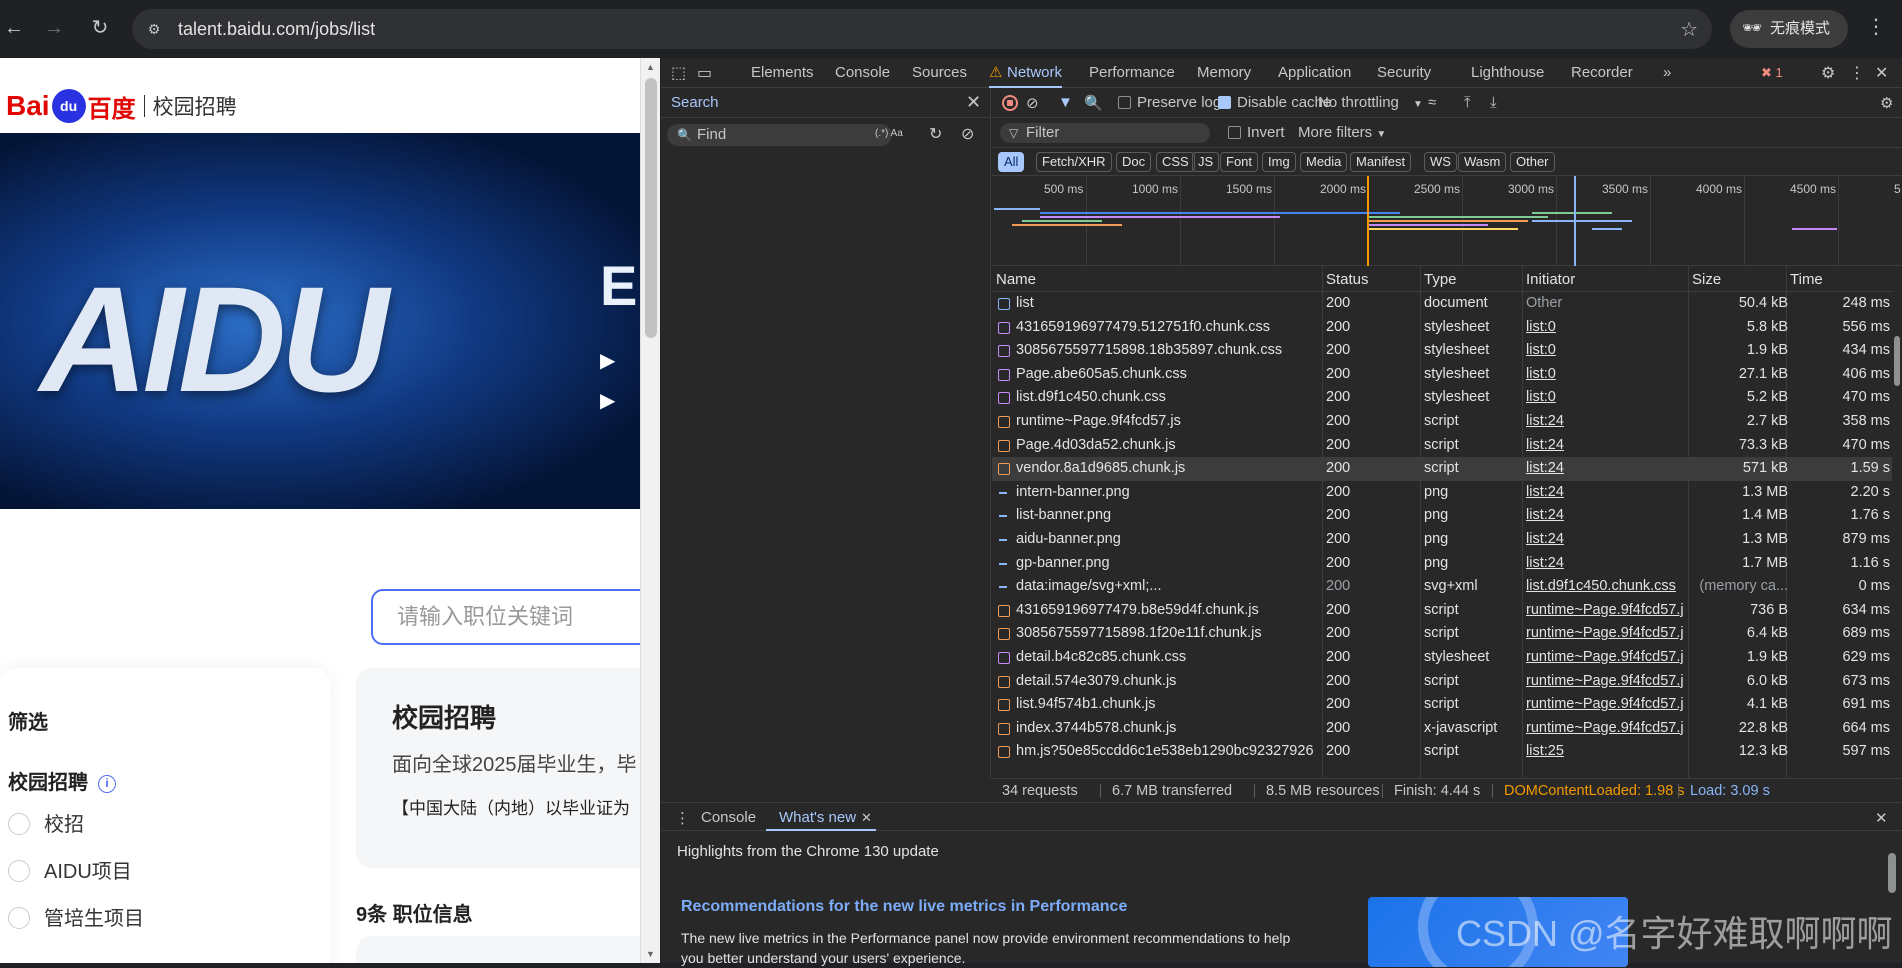 This screenshot has width=1902, height=968. What do you see at coordinates (1892, 873) in the screenshot?
I see `drawer-scroll-thumb` at bounding box center [1892, 873].